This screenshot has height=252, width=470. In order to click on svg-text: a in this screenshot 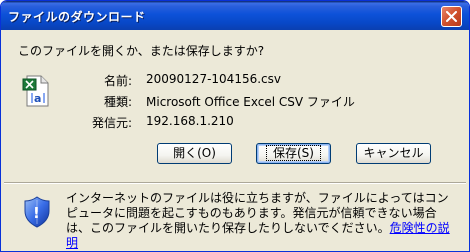, I will do `click(37, 98)`.